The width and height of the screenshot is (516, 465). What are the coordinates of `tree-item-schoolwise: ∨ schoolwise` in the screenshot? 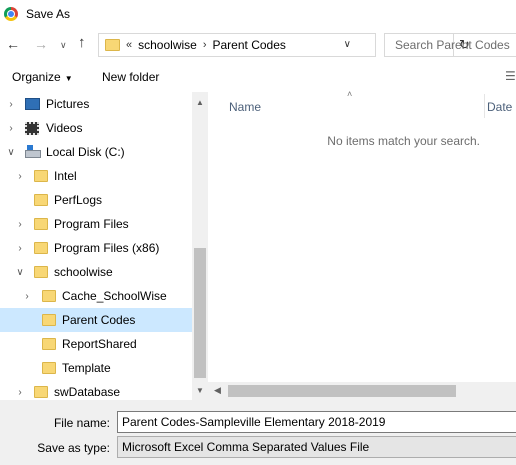 It's located at (96, 272).